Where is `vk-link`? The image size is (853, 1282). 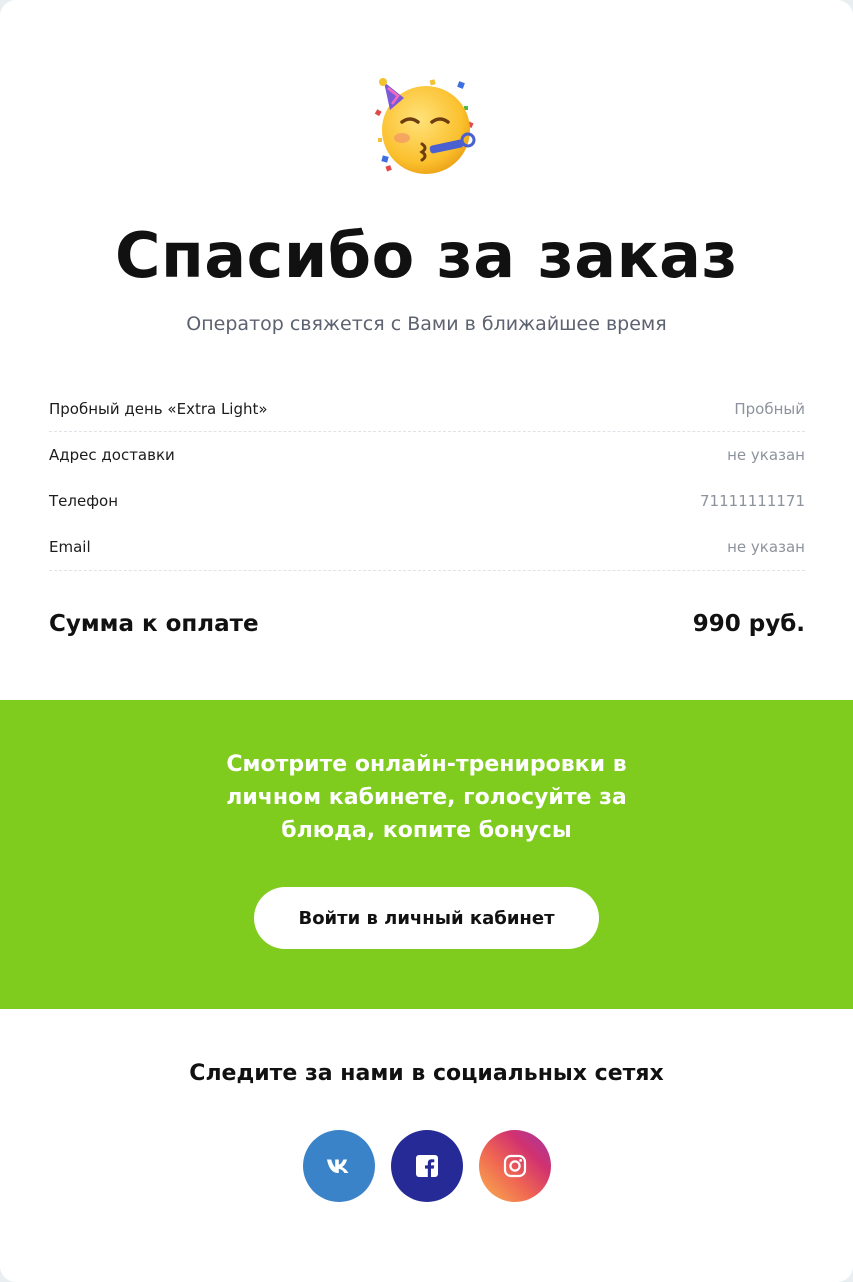
vk-link is located at coordinates (339, 1166).